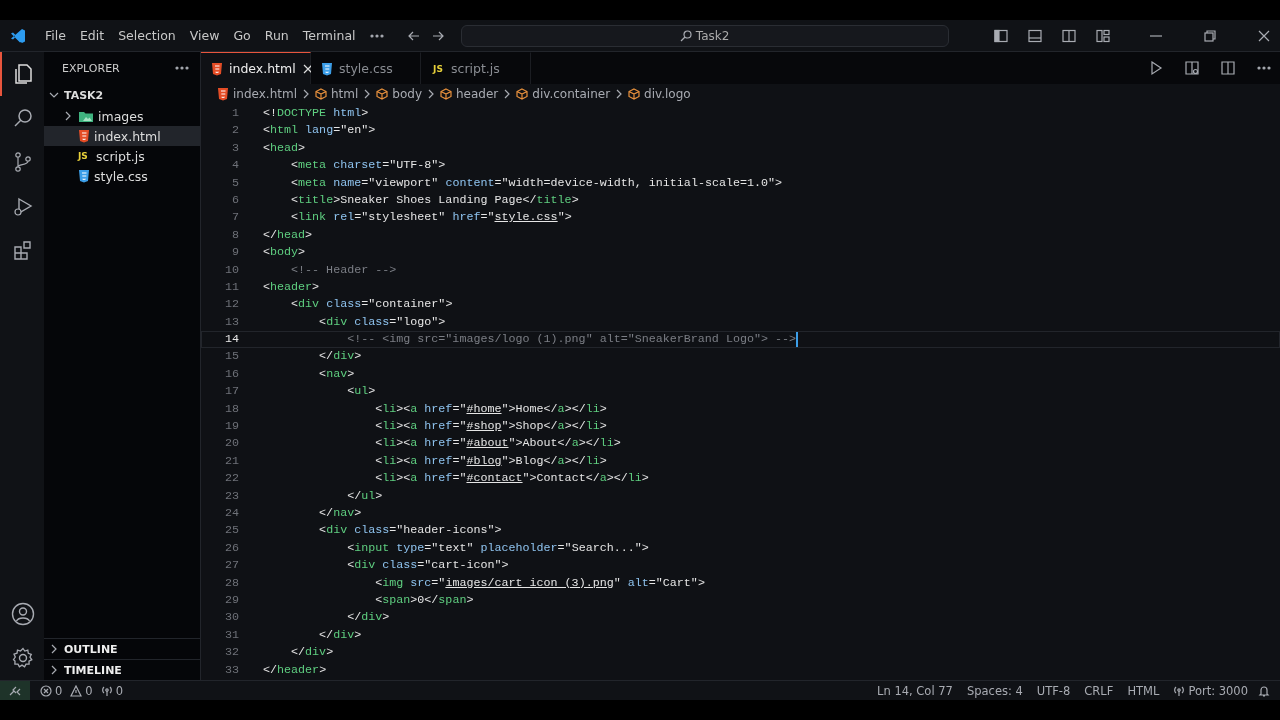  What do you see at coordinates (122, 176) in the screenshot?
I see `file-tree-item: style.css` at bounding box center [122, 176].